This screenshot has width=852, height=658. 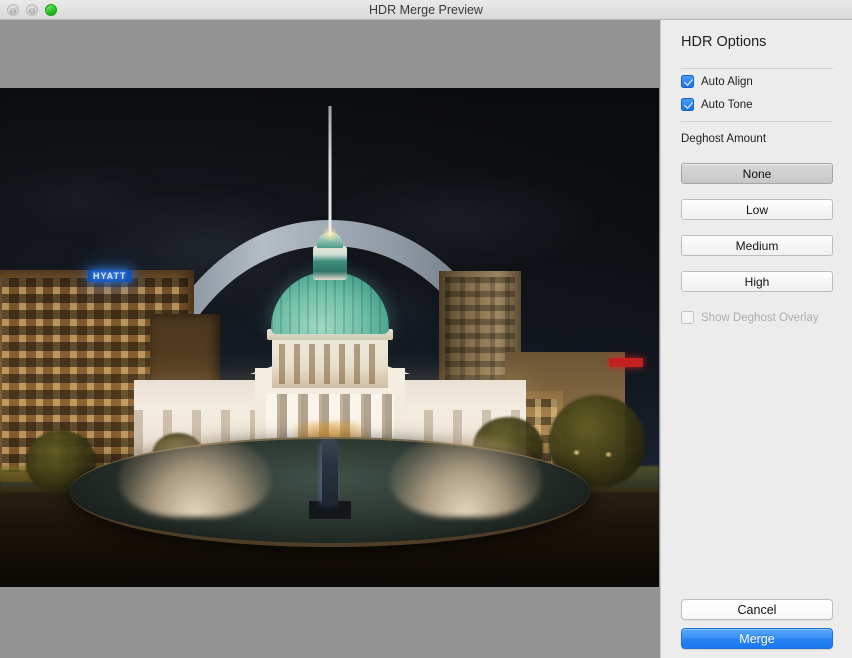 I want to click on fountain-rim, so click(x=329, y=492).